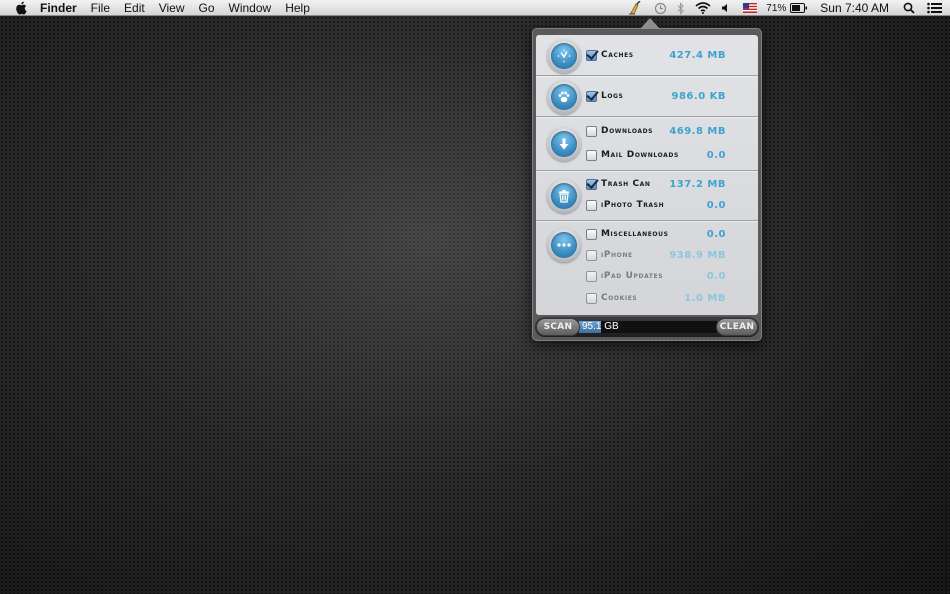 This screenshot has width=950, height=594. I want to click on disk-space-bar: 95.1 GB, so click(648, 327).